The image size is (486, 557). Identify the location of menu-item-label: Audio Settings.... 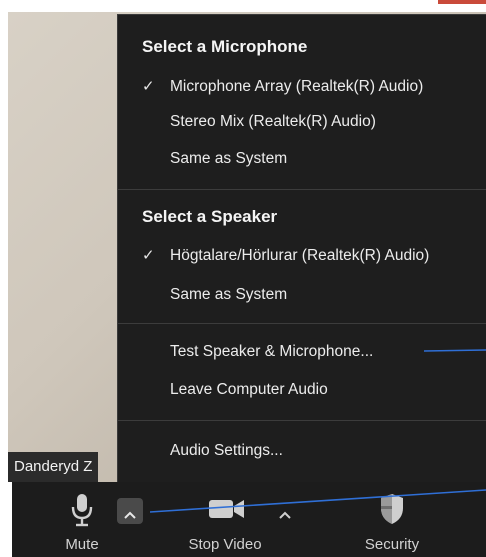
(226, 450).